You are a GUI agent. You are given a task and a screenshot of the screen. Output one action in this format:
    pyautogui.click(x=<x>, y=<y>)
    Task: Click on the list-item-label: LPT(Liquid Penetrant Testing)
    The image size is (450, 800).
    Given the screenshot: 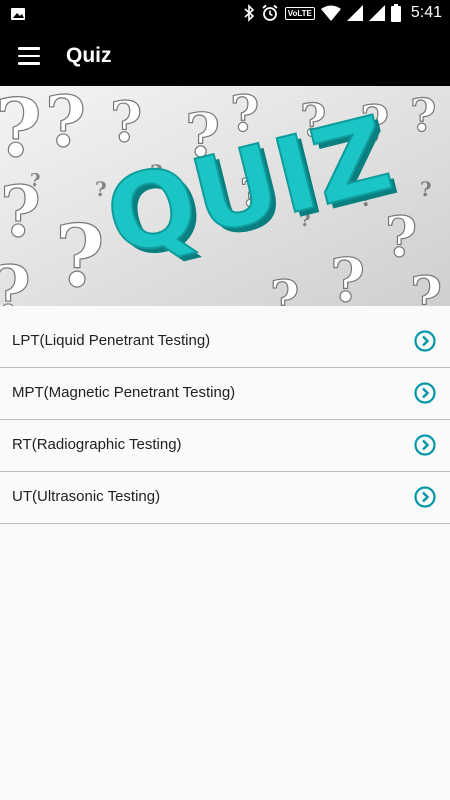 What is the action you would take?
    pyautogui.click(x=111, y=340)
    